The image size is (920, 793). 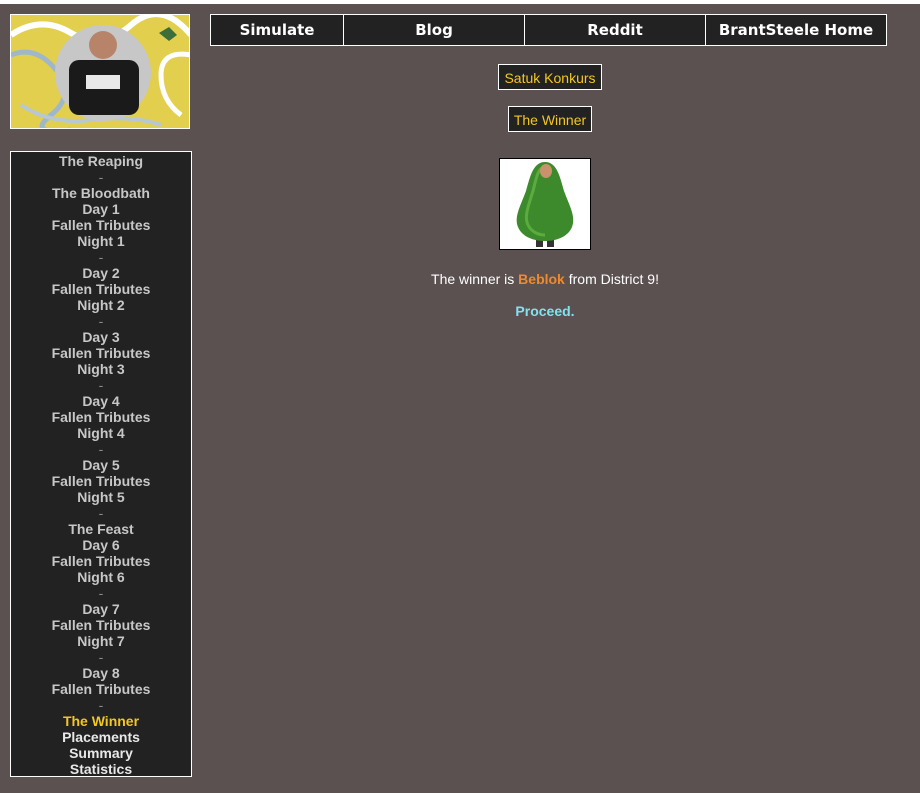 I want to click on winner-suffix: from District 9!, so click(x=611, y=279).